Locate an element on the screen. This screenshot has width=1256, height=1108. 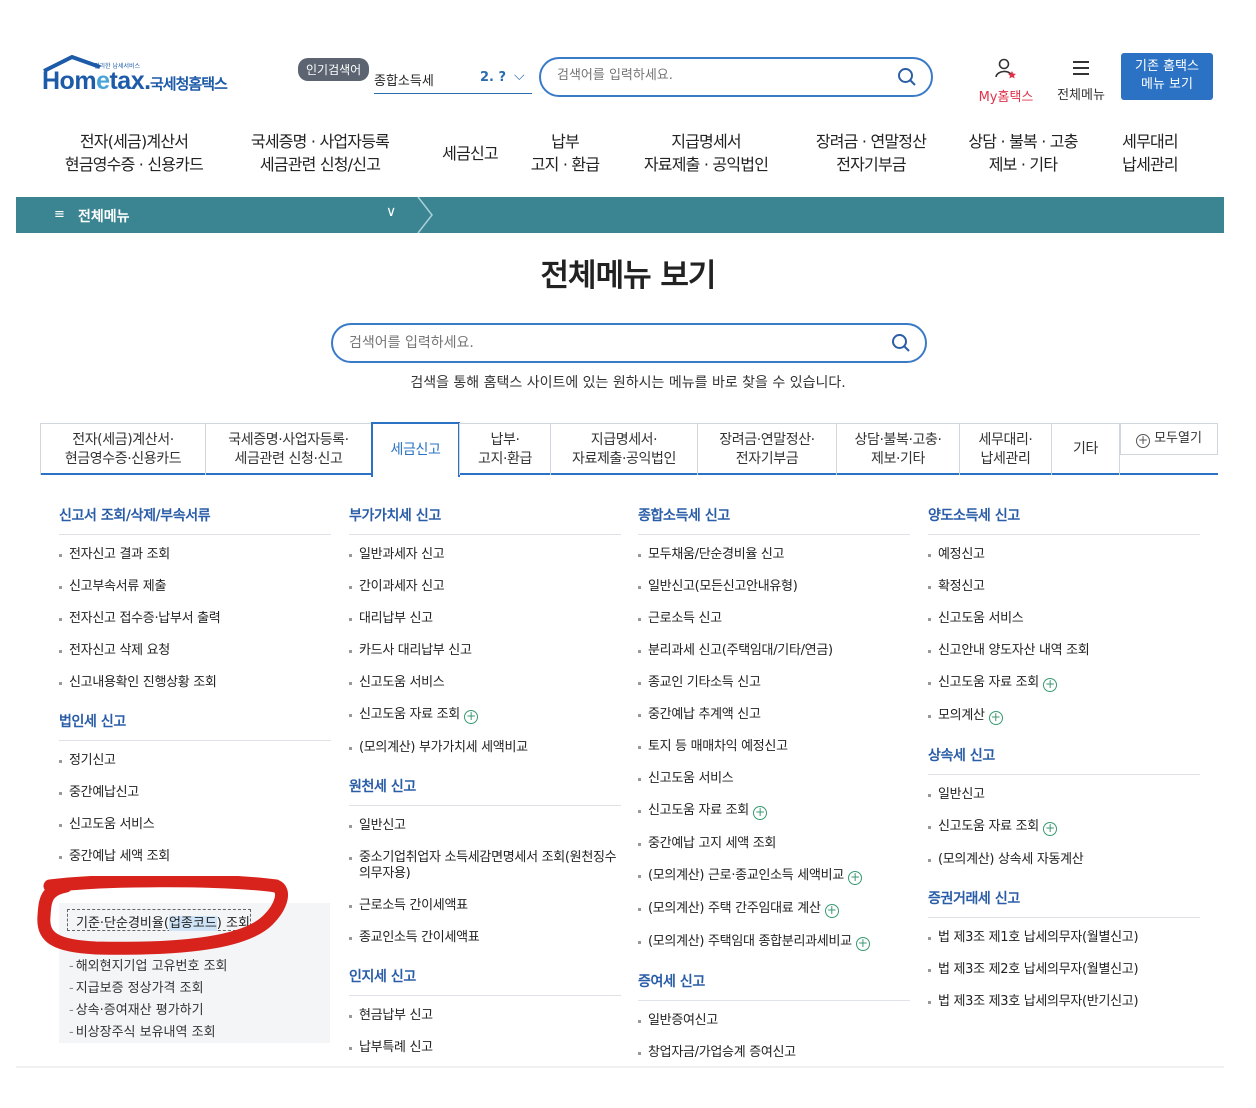
menu-item: 근로소득 간이세액표 is located at coordinates (485, 906).